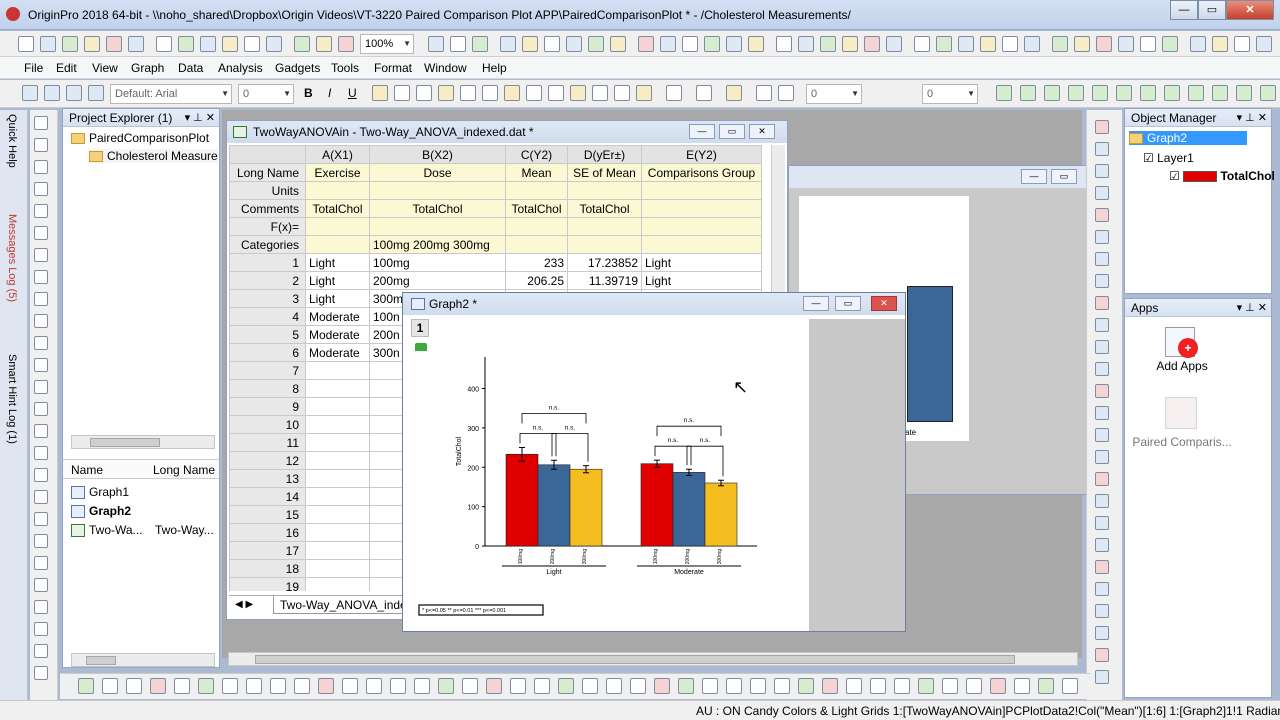 This screenshot has width=1280, height=720. Describe the element at coordinates (604, 262) in the screenshot. I see `data-cell: 17.23852` at that location.